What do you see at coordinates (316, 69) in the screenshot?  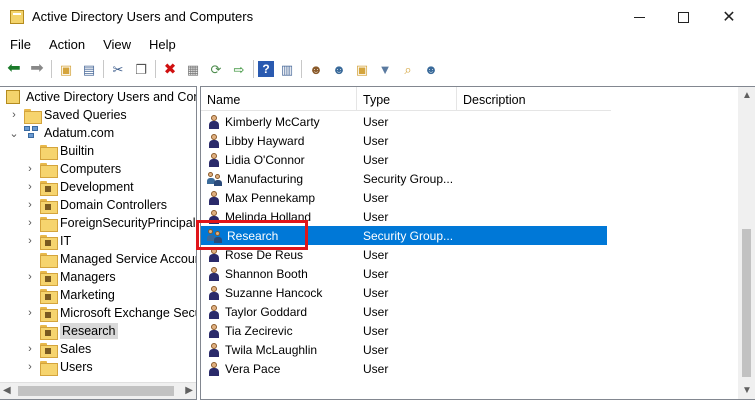 I see `new-user-icon: ☻` at bounding box center [316, 69].